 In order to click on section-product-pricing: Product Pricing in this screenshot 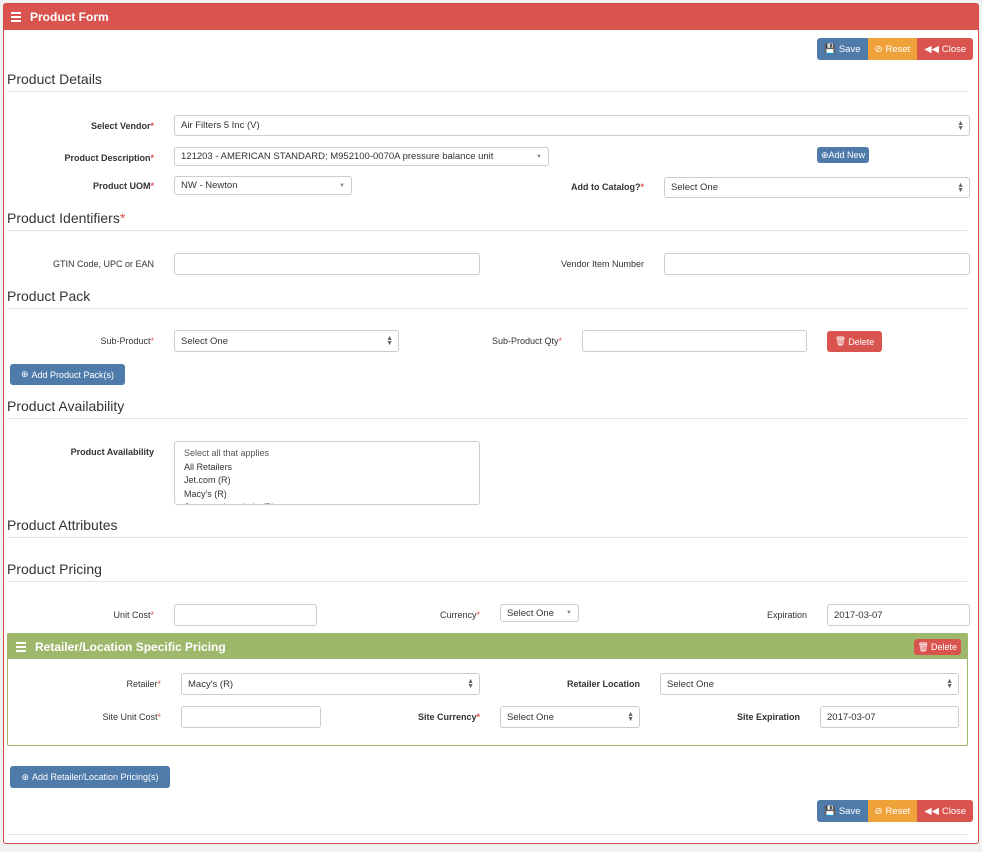, I will do `click(487, 571)`.